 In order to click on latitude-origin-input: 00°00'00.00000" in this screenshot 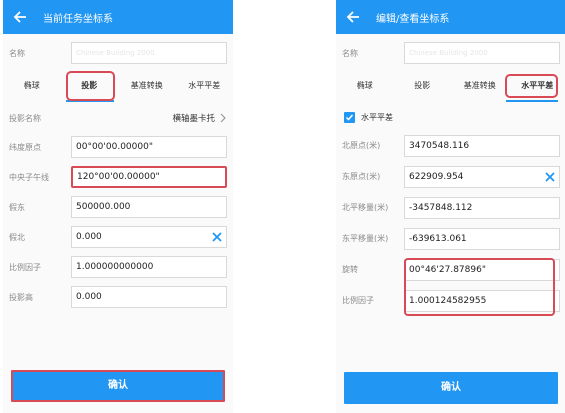, I will do `click(149, 147)`.